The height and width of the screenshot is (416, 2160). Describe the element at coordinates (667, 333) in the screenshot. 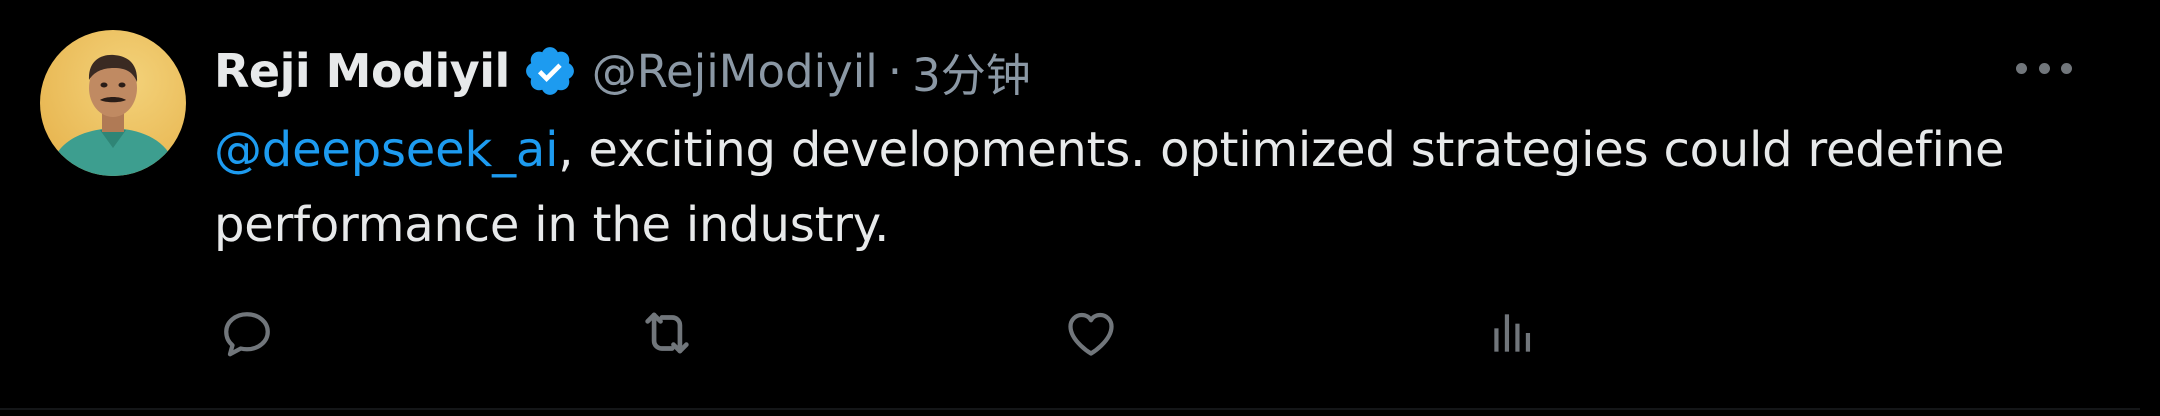

I see `repost-icon` at that location.